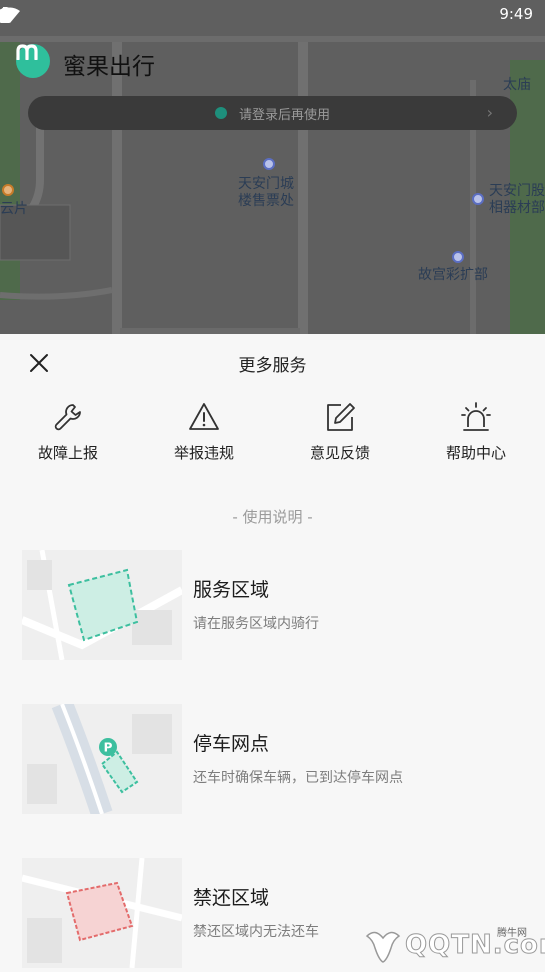 Image resolution: width=545 pixels, height=972 pixels. I want to click on edit-icon, so click(341, 417).